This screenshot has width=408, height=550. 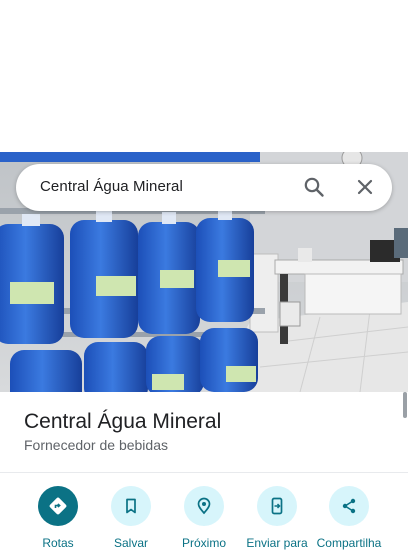 I want to click on search-icon, so click(x=314, y=187).